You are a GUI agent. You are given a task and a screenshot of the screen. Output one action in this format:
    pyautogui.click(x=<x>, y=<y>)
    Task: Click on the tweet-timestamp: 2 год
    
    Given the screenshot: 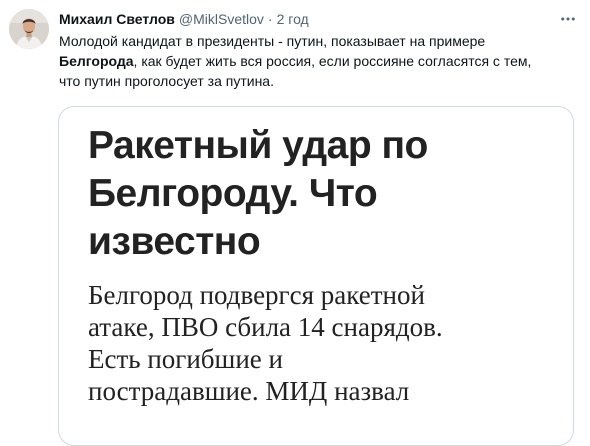 What is the action you would take?
    pyautogui.click(x=293, y=19)
    